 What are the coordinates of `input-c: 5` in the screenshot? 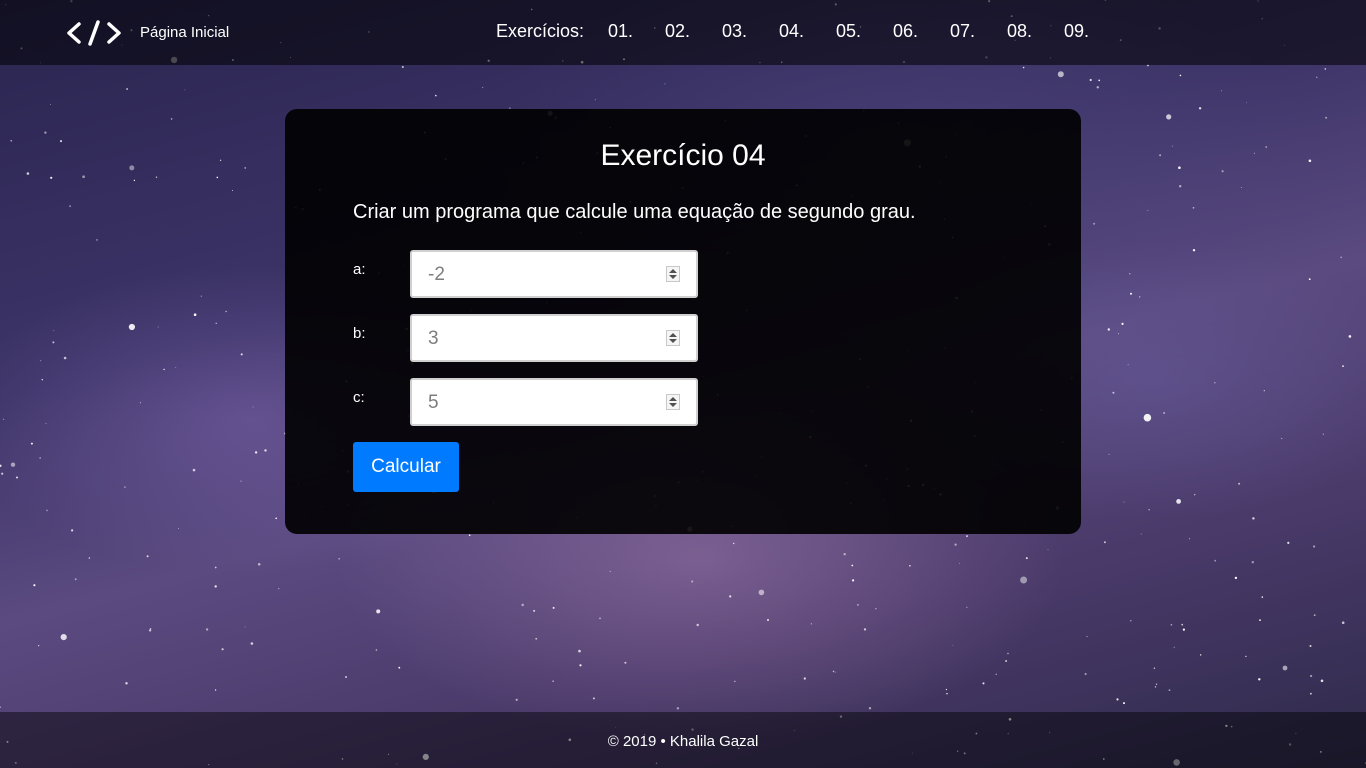 It's located at (554, 402).